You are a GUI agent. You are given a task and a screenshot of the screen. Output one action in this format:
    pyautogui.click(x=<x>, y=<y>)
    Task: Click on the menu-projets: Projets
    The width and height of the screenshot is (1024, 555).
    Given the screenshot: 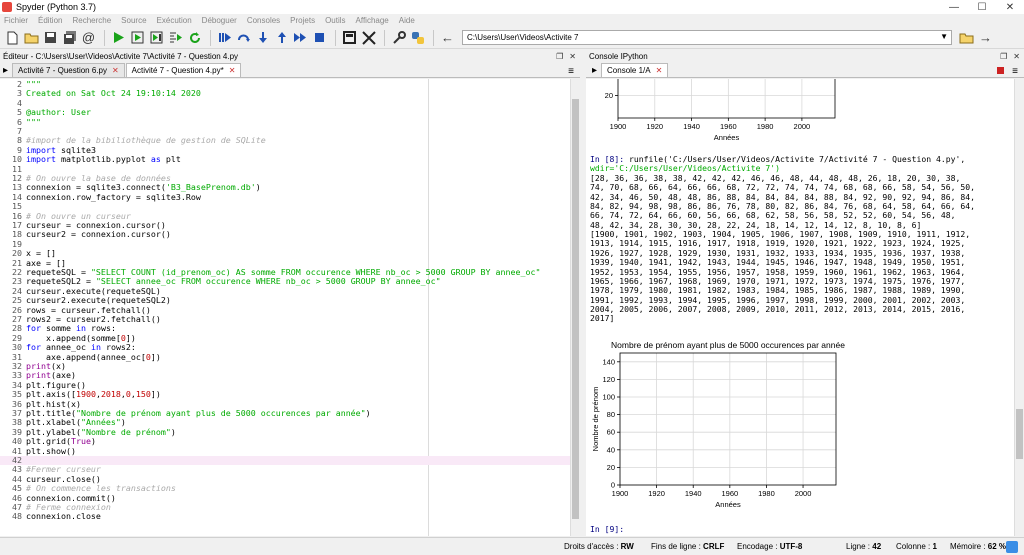 What is the action you would take?
    pyautogui.click(x=302, y=20)
    